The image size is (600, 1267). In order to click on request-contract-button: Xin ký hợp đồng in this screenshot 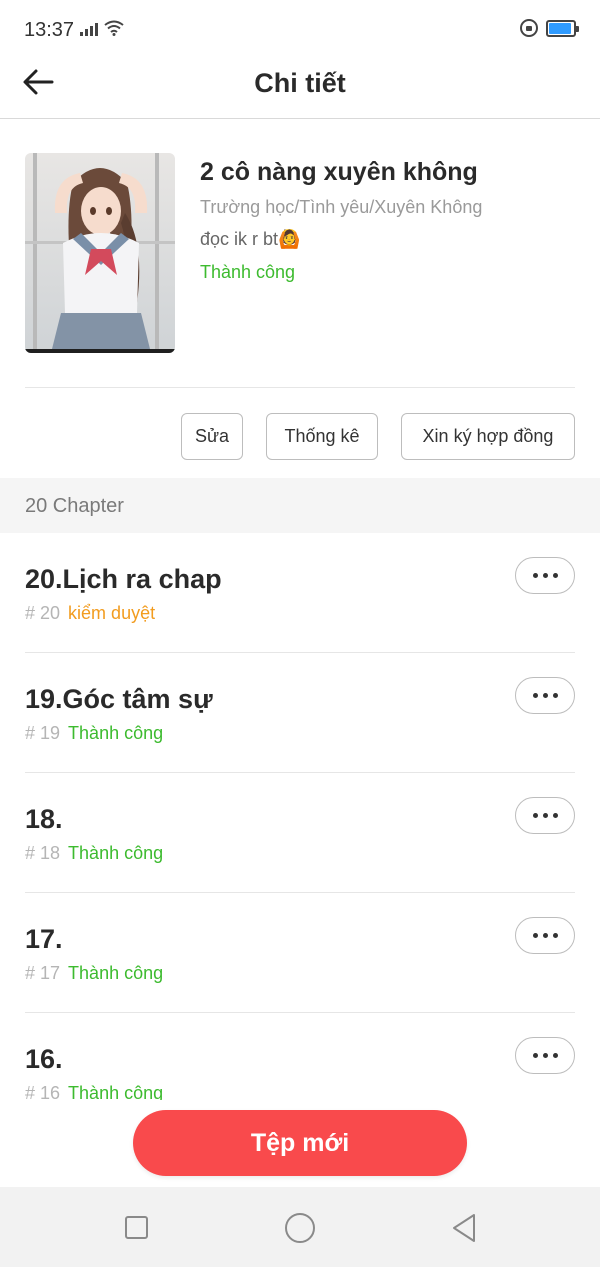, I will do `click(488, 436)`.